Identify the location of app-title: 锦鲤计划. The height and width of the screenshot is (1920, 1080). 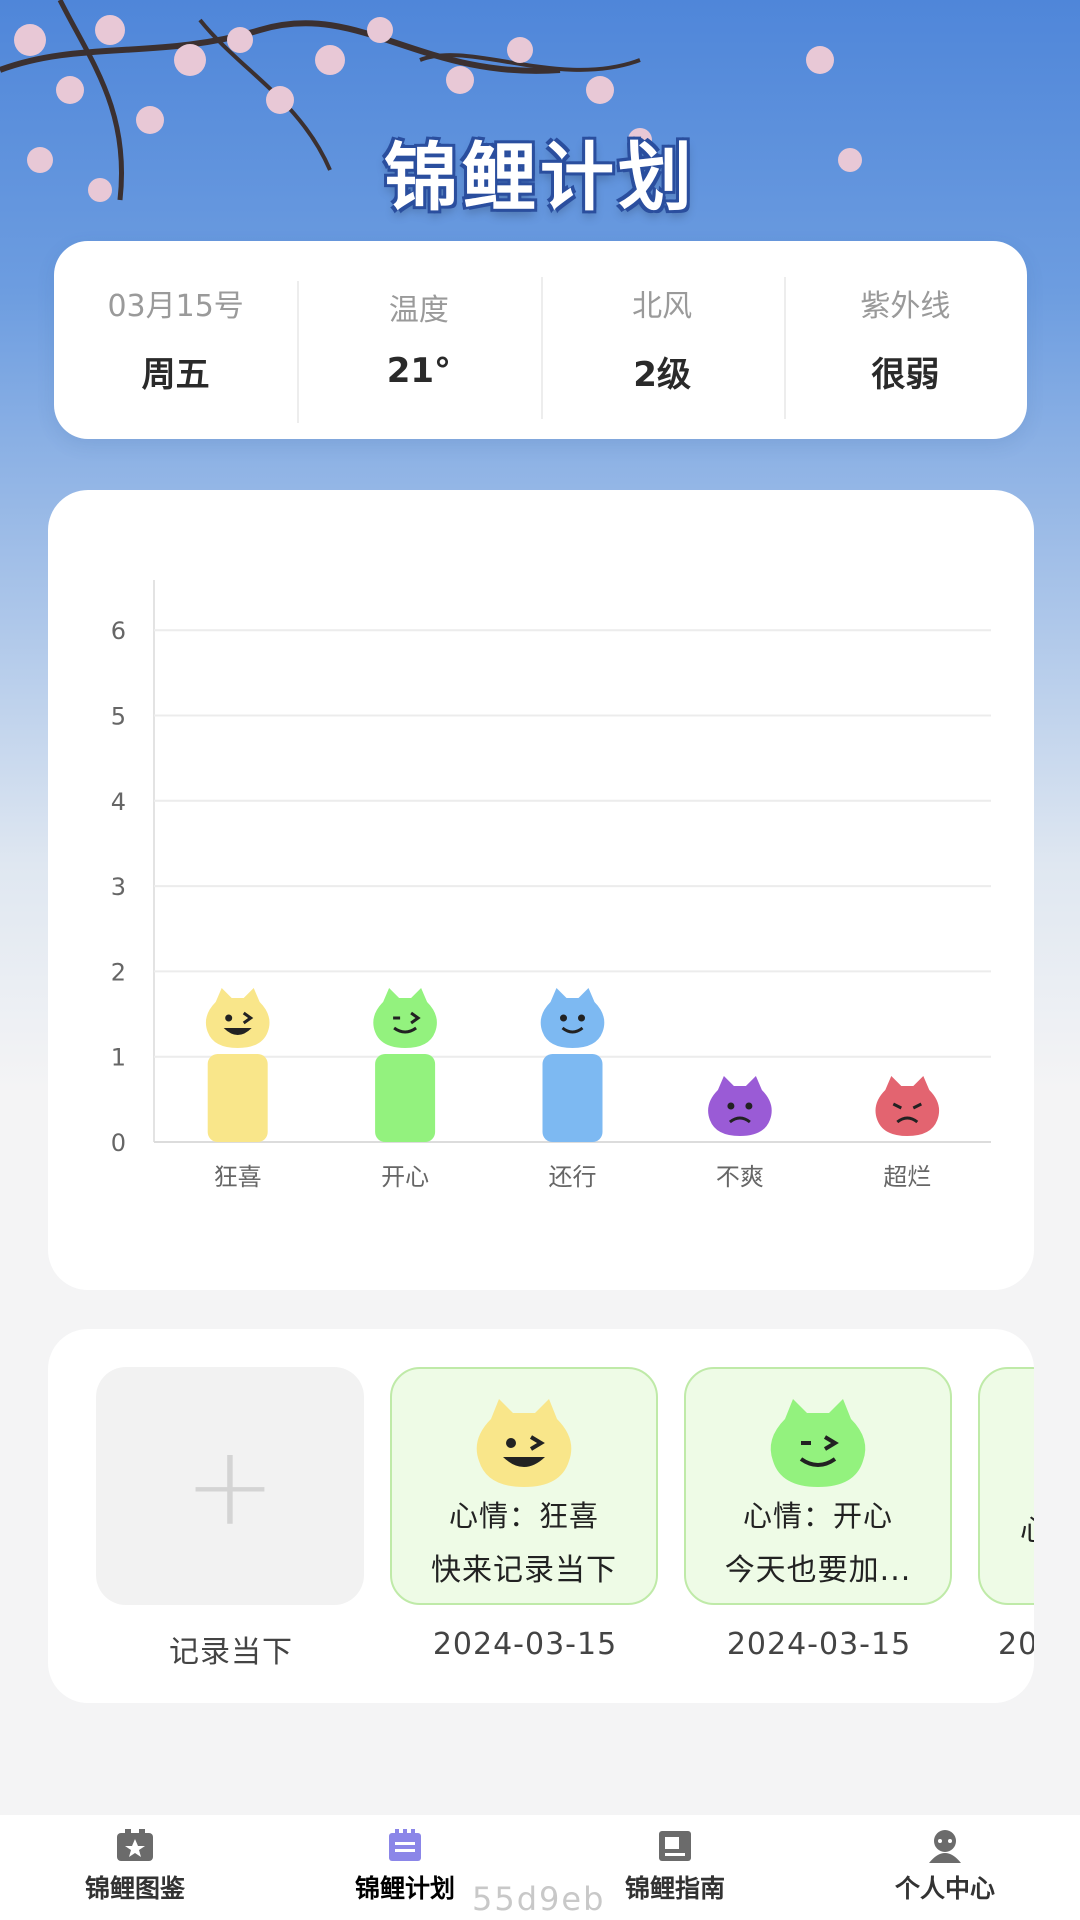
(540, 178).